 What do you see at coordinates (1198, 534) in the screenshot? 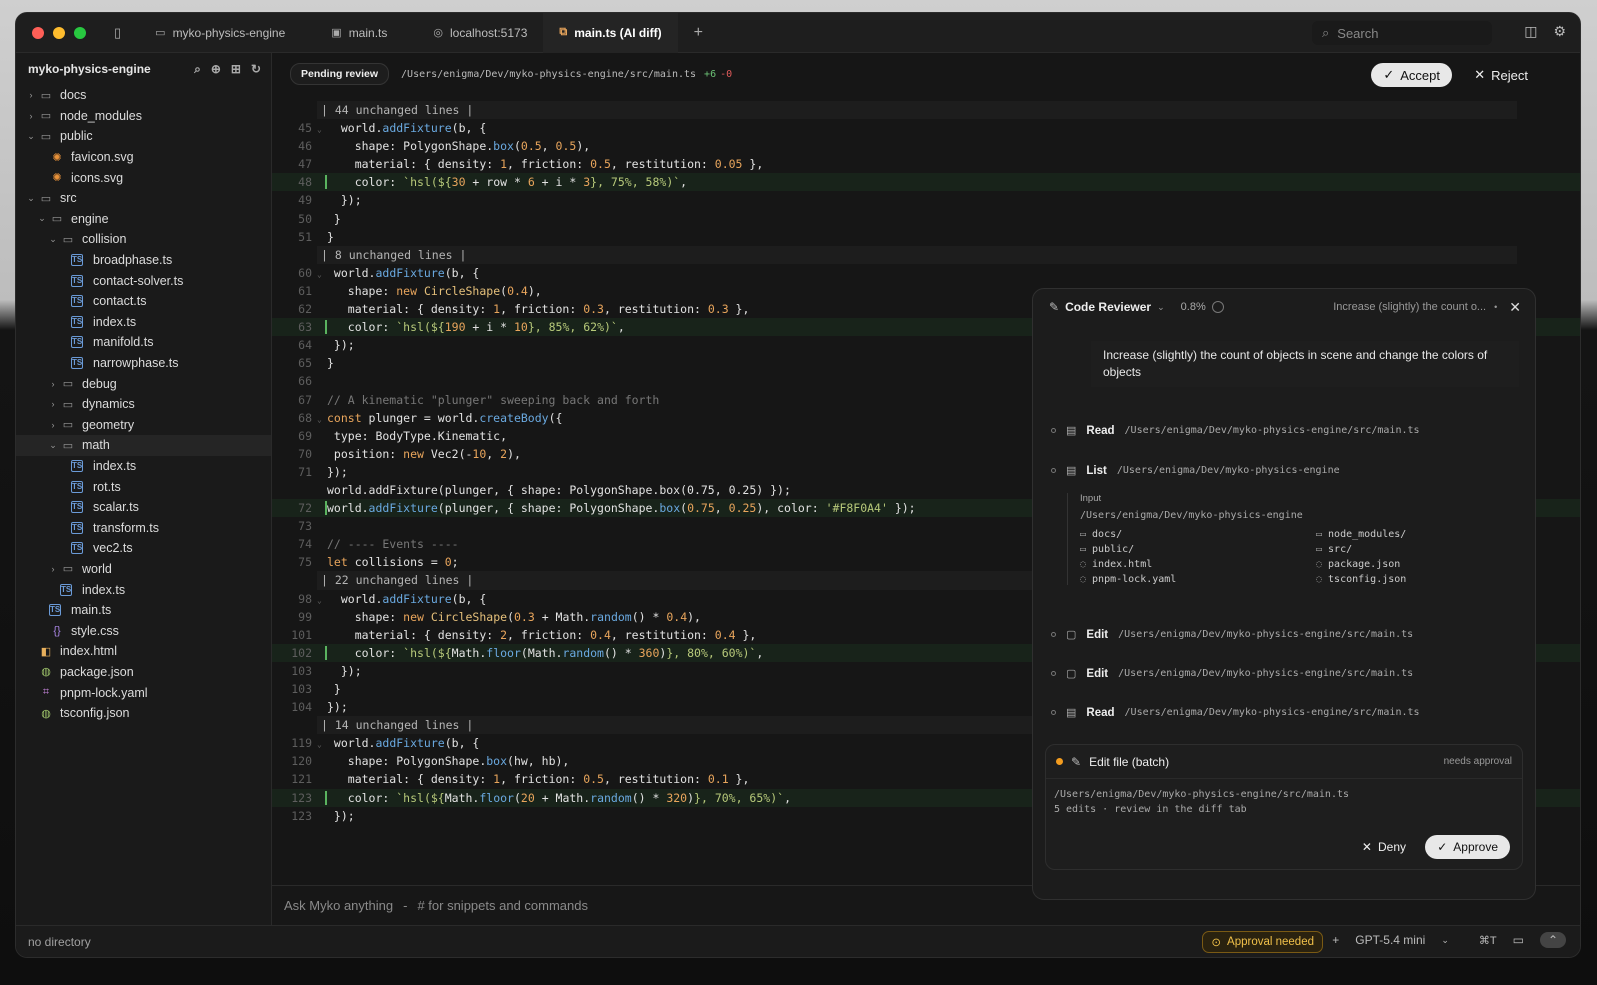
I see `list-result-item: ▭ docs/` at bounding box center [1198, 534].